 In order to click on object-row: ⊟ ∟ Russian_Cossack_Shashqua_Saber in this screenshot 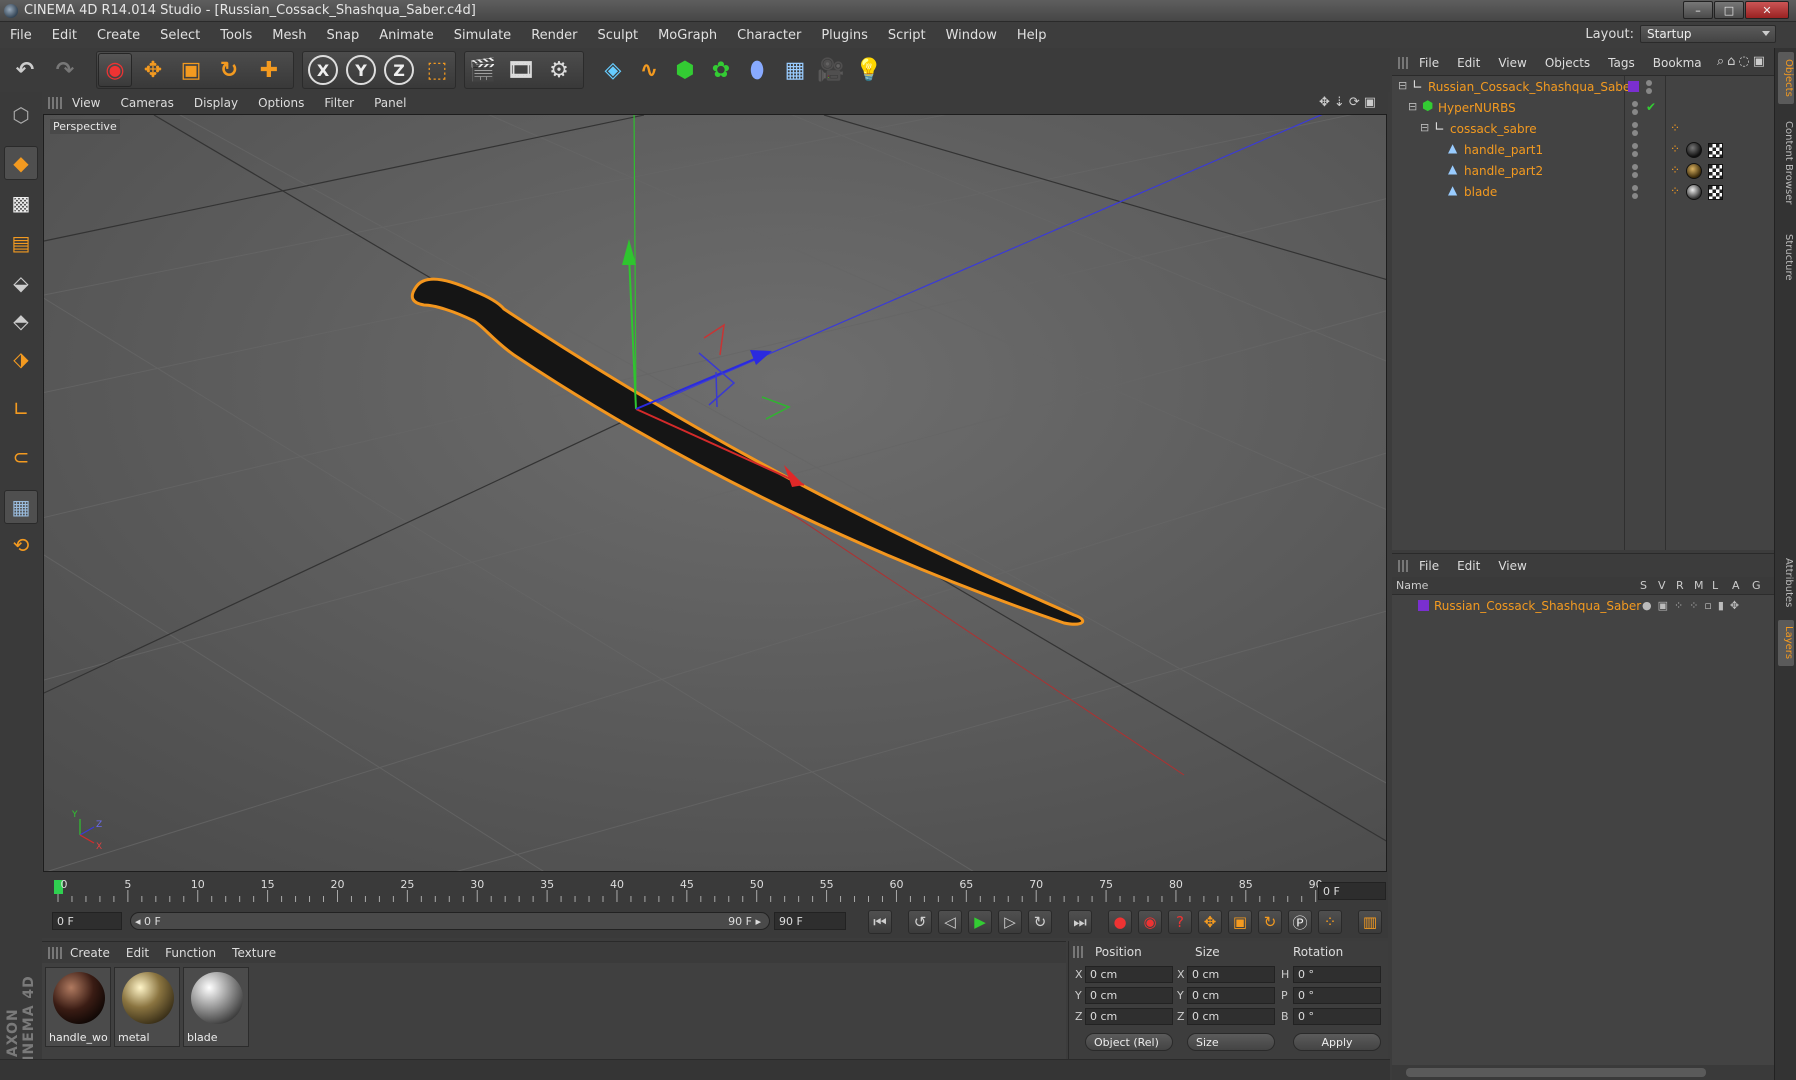, I will do `click(1583, 87)`.